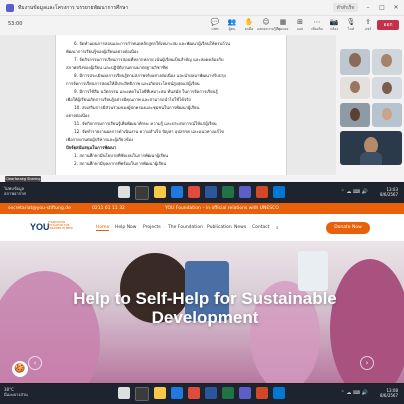 The image size is (404, 404). What do you see at coordinates (269, 26) in the screenshot?
I see `react-toolbar-button: ☺ แสดงความรู้สึก` at bounding box center [269, 26].